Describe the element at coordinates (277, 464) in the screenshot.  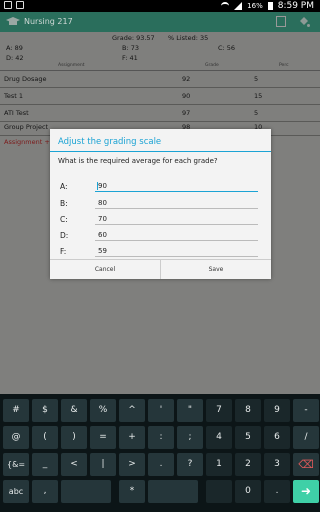
I see `key-3: 3` at that location.